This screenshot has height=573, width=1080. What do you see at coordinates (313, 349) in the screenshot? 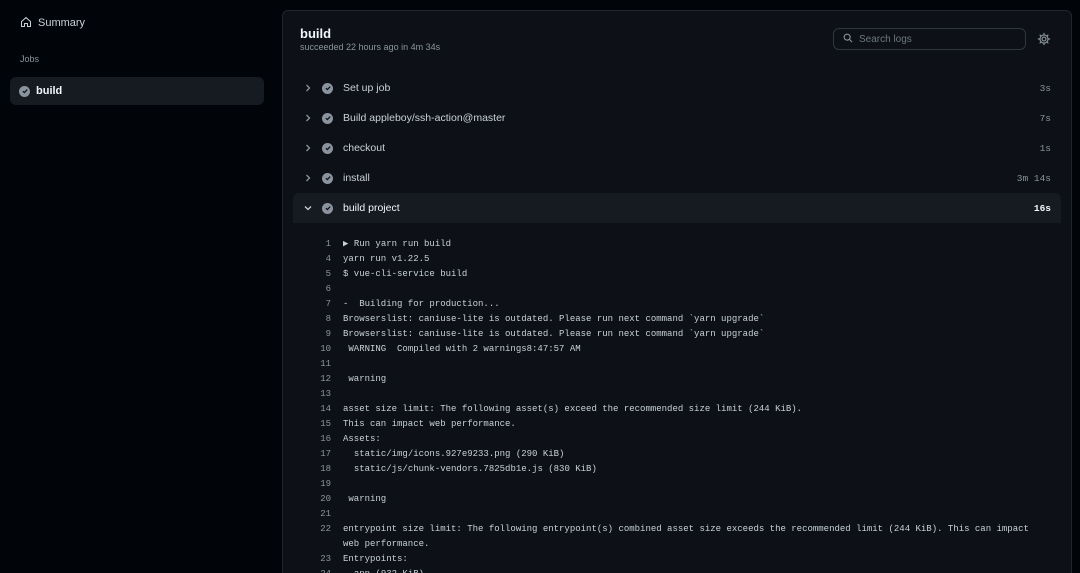
I see `log-line-number: 10` at bounding box center [313, 349].